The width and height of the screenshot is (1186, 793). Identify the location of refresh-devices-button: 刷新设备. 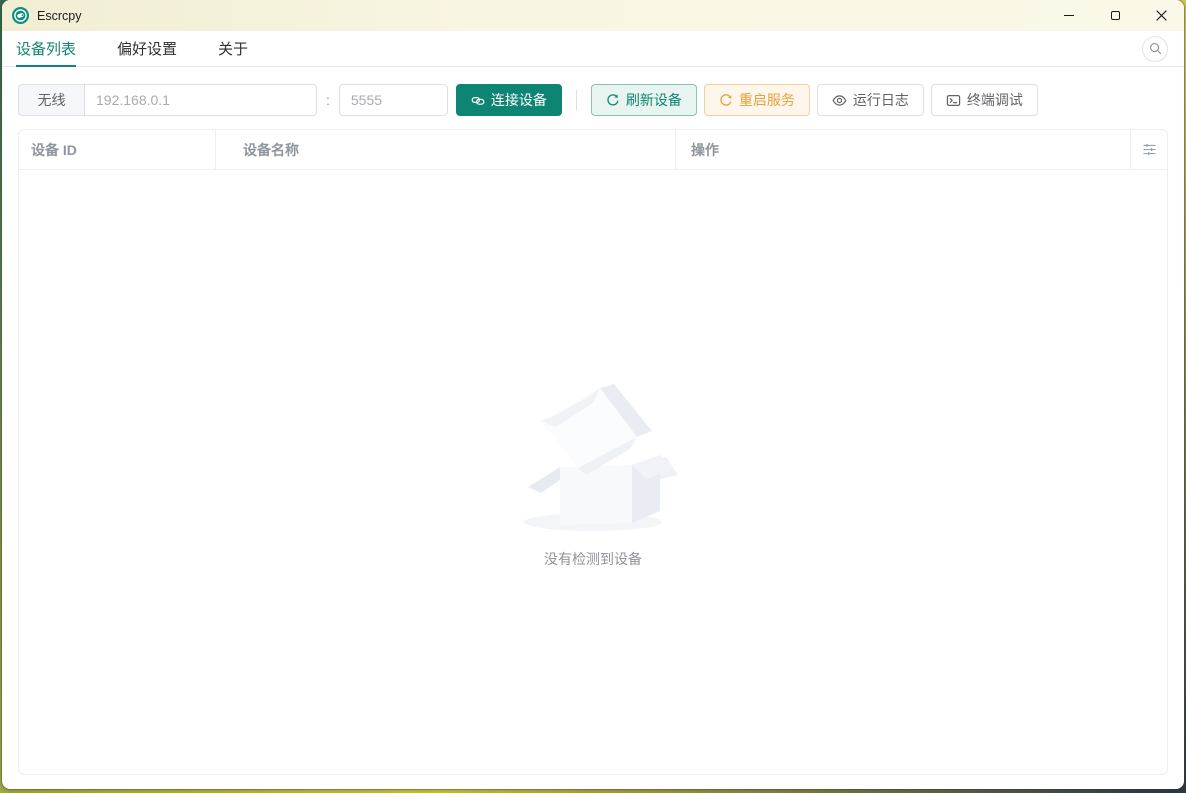
(643, 100).